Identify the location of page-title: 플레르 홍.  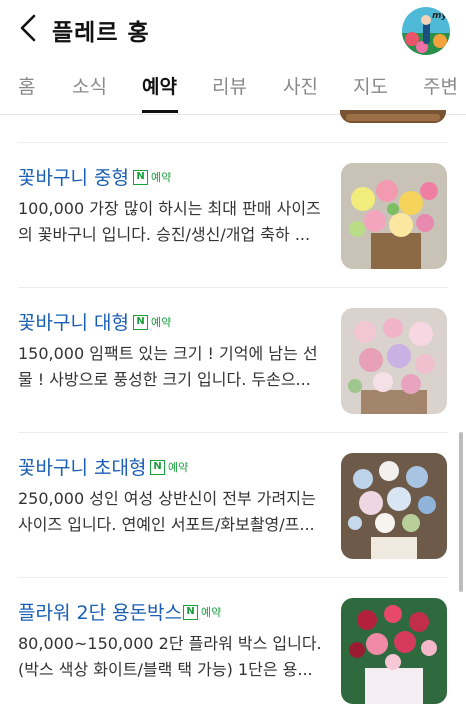
(101, 33).